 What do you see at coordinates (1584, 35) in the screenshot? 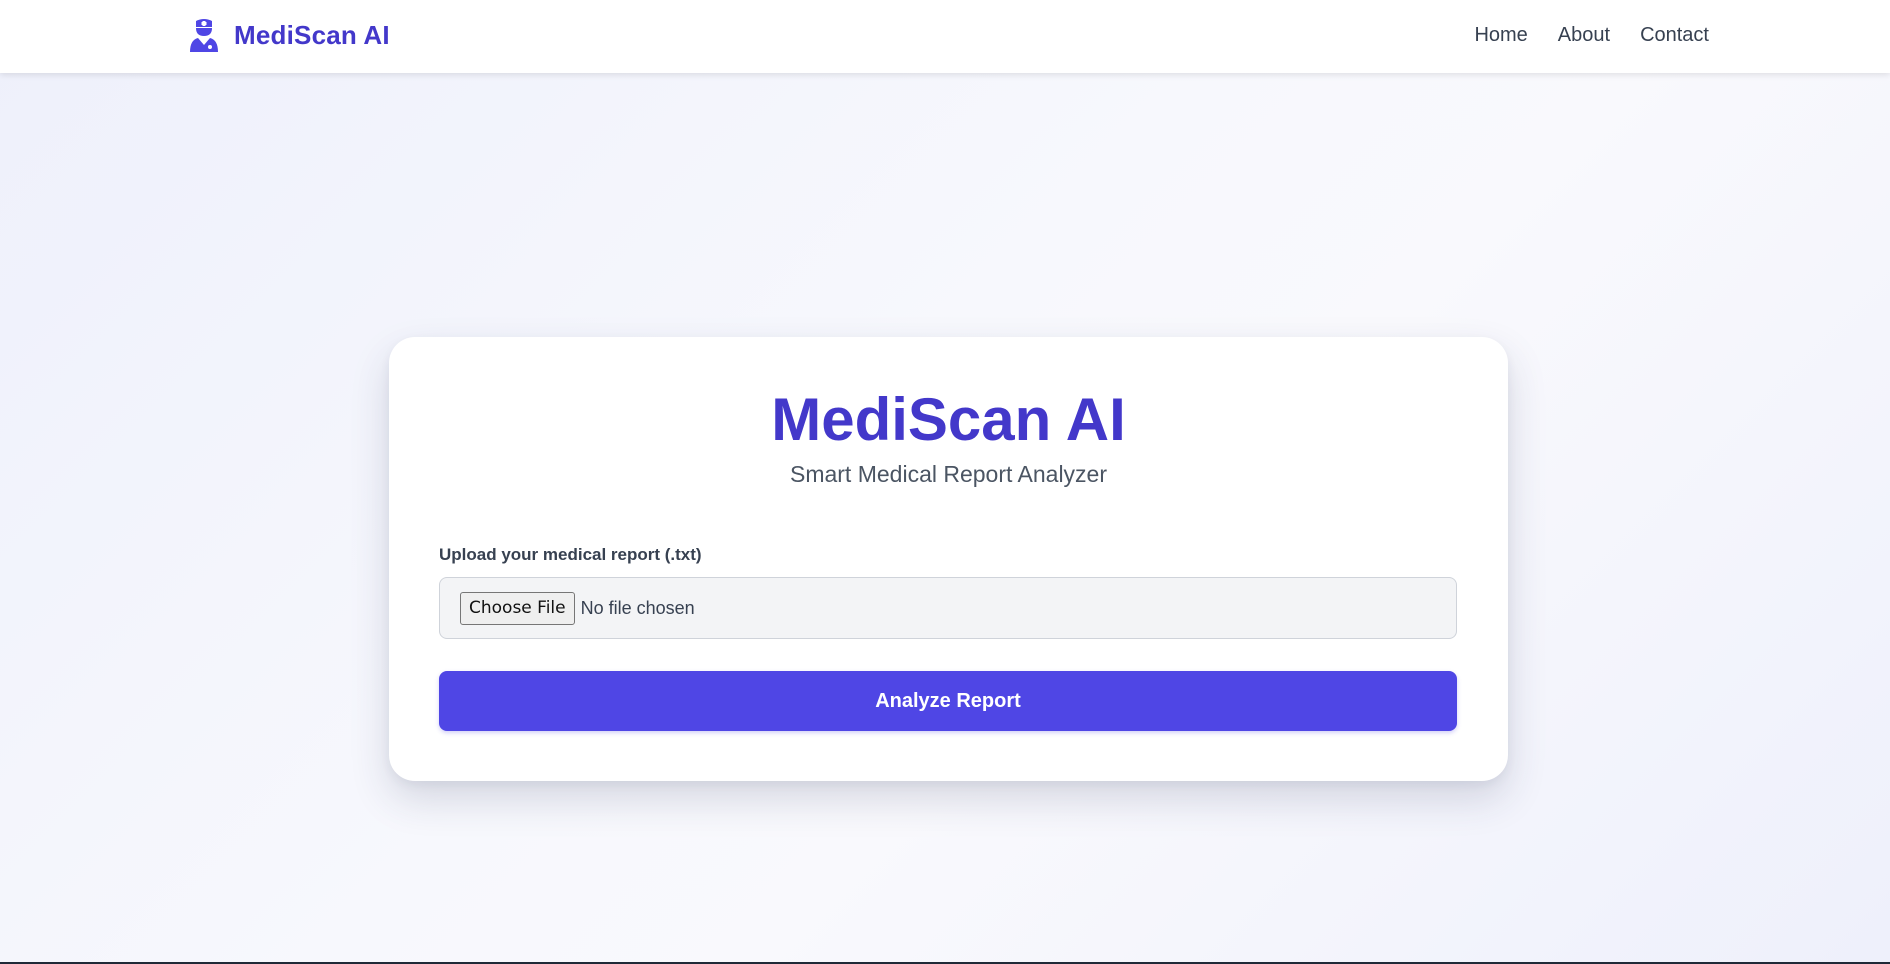
I see `nav-link-about: About` at bounding box center [1584, 35].